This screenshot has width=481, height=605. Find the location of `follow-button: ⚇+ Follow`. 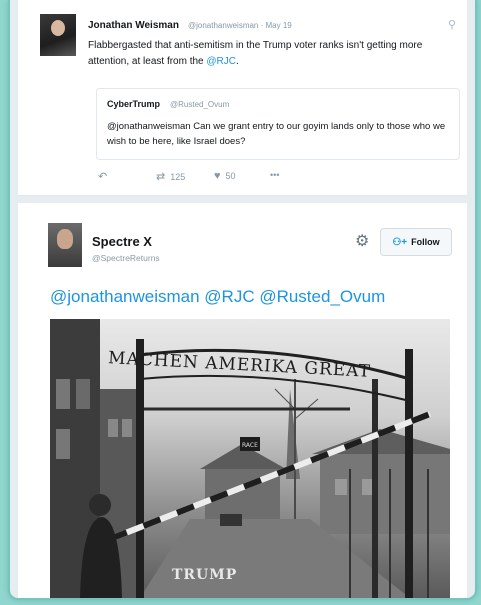

follow-button: ⚇+ Follow is located at coordinates (416, 242).